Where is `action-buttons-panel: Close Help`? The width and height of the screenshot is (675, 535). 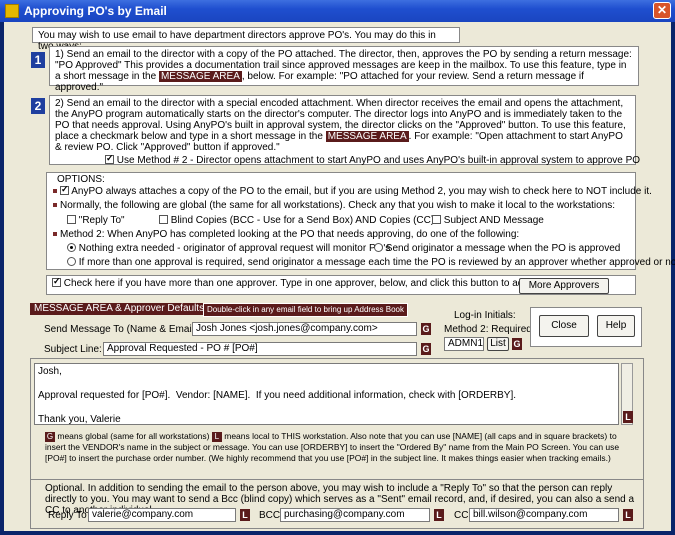 action-buttons-panel: Close Help is located at coordinates (586, 327).